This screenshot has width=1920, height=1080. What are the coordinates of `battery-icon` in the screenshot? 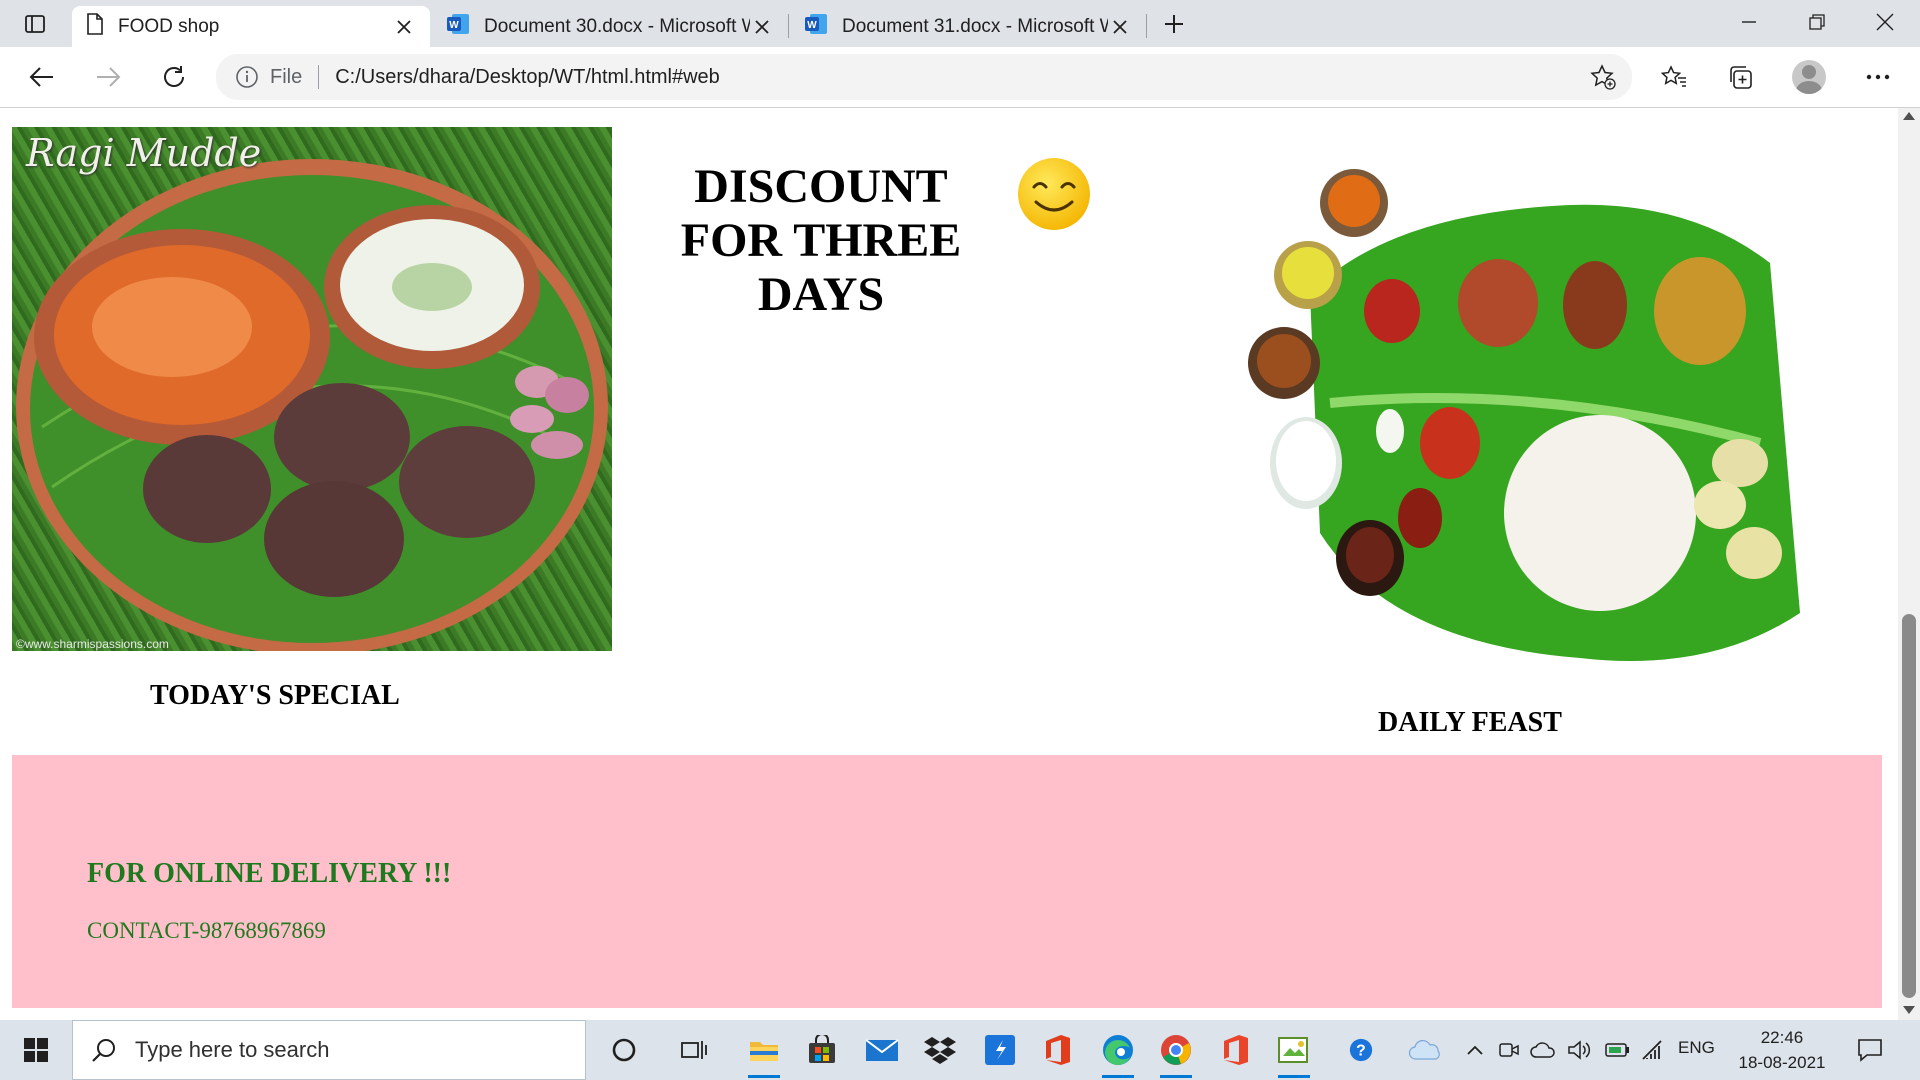 It's located at (1617, 1050).